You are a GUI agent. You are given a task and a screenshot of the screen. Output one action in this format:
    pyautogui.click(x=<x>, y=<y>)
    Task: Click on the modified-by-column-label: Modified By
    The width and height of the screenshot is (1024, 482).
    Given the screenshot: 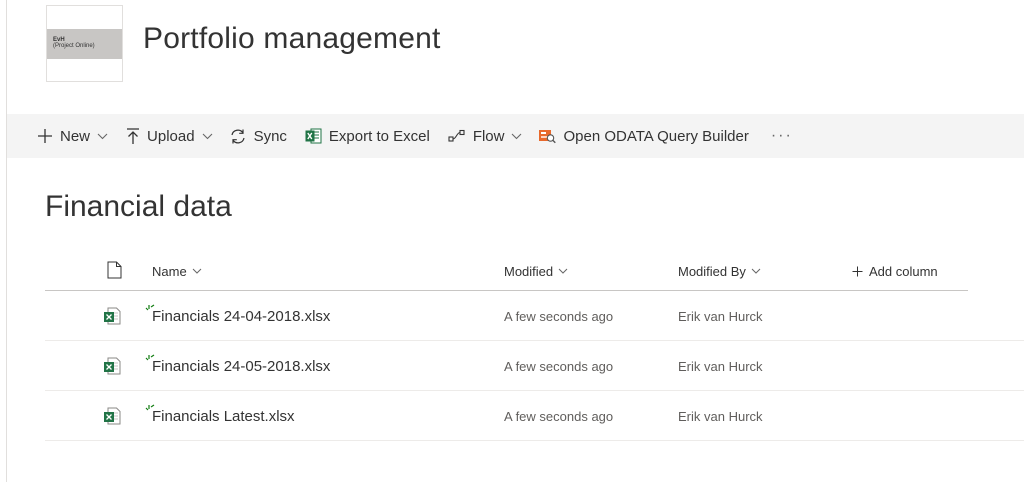 What is the action you would take?
    pyautogui.click(x=712, y=271)
    